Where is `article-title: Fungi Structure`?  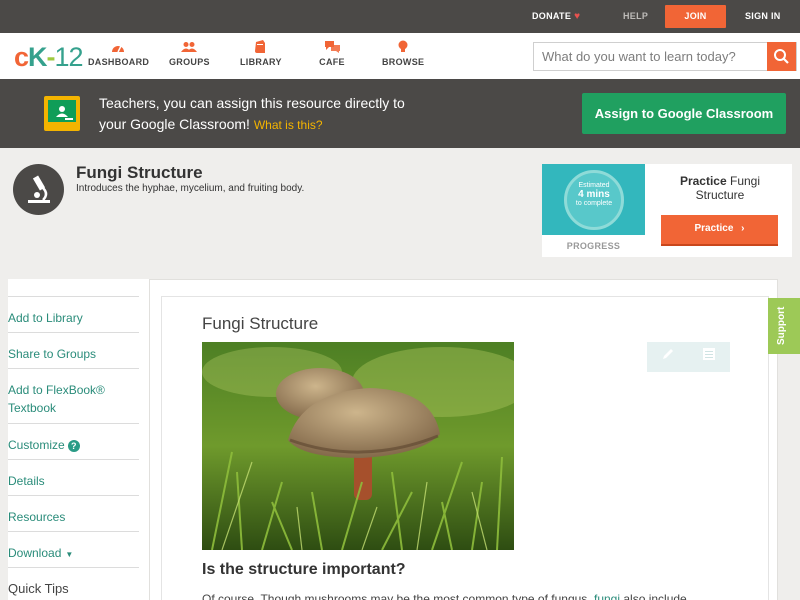 article-title: Fungi Structure is located at coordinates (260, 323).